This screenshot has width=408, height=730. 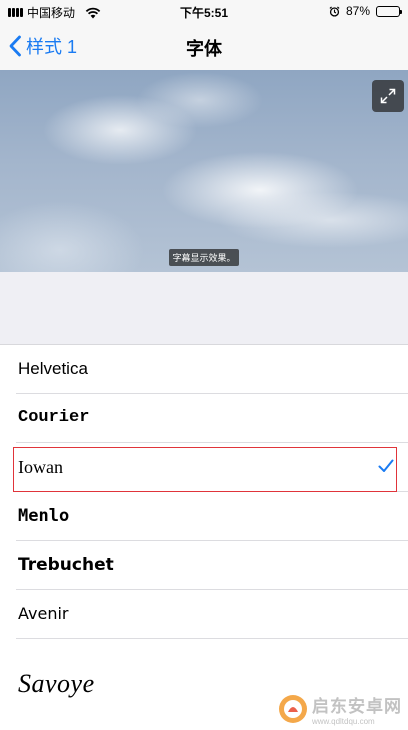 I want to click on expand-button, so click(x=388, y=96).